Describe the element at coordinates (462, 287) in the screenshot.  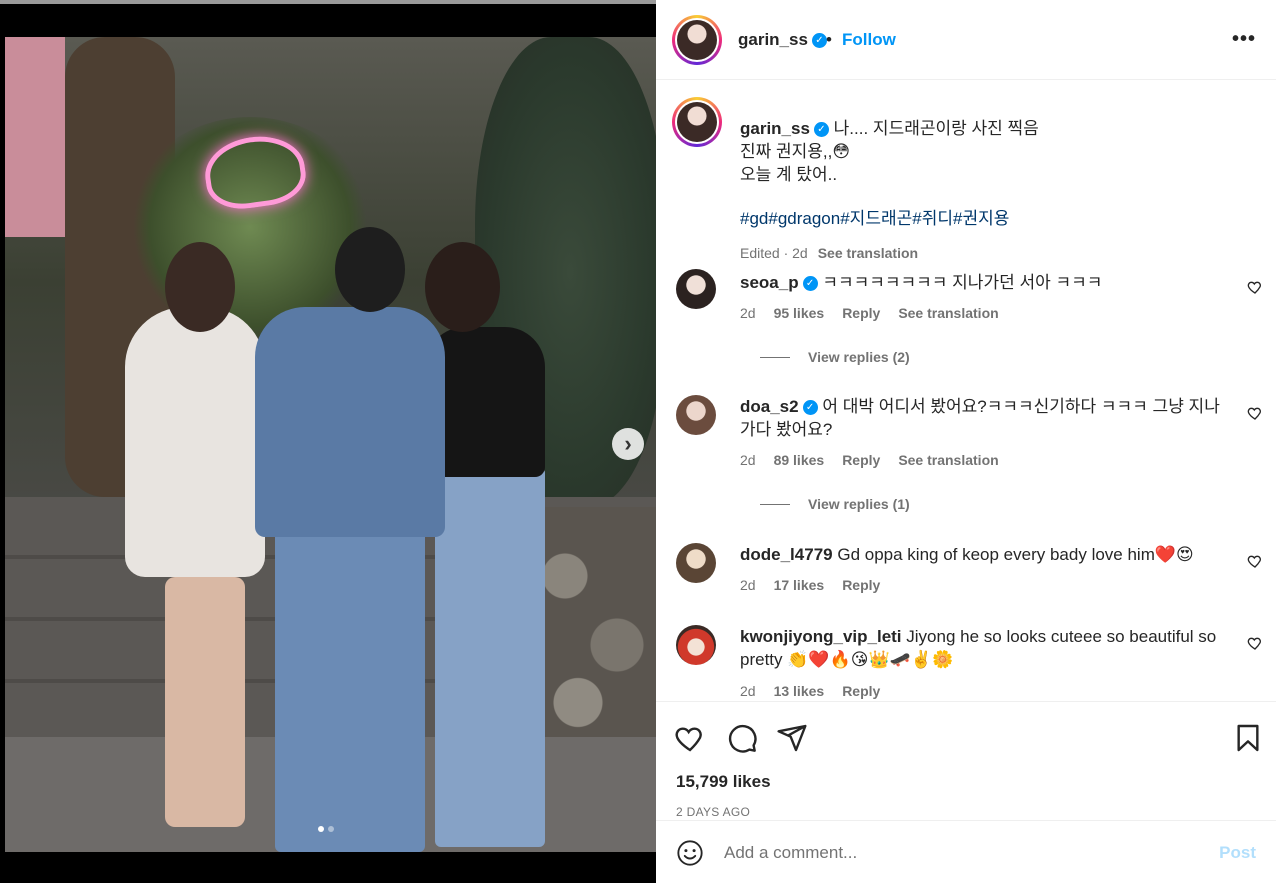
I see `person-right-head` at that location.